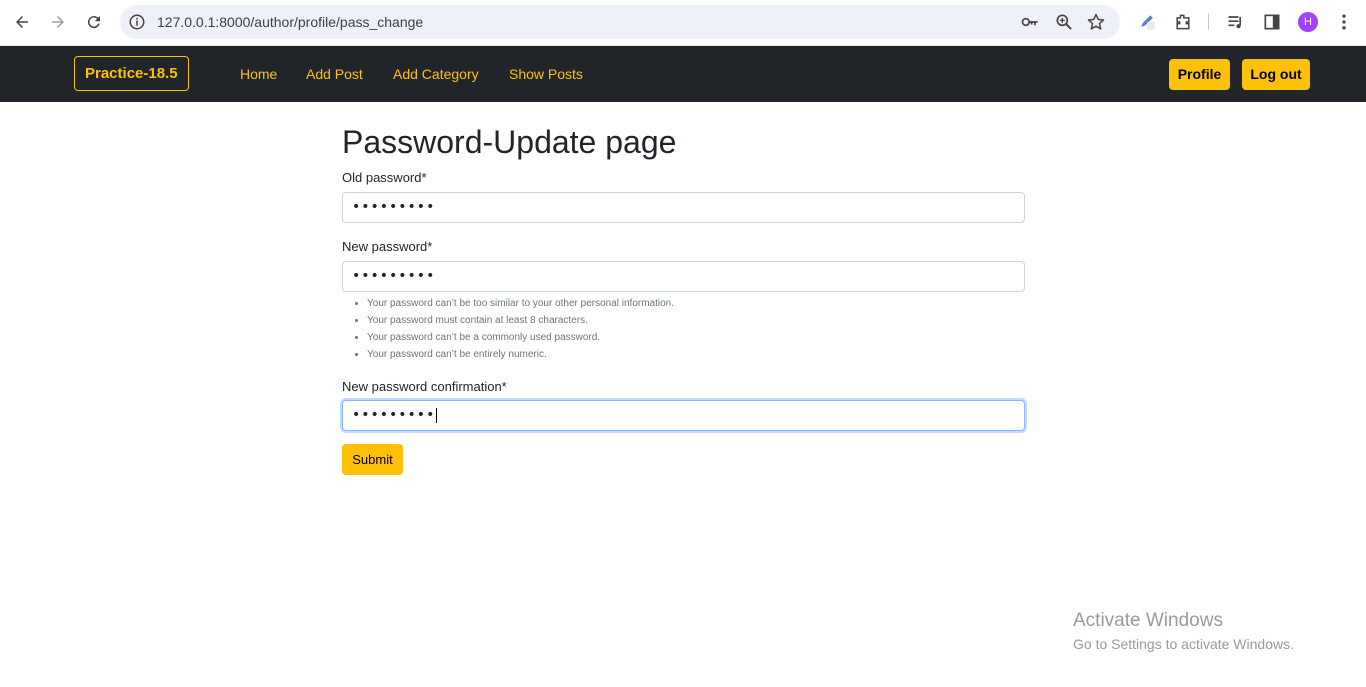 This screenshot has height=687, width=1366. I want to click on page-title: Password-Update page, so click(509, 142).